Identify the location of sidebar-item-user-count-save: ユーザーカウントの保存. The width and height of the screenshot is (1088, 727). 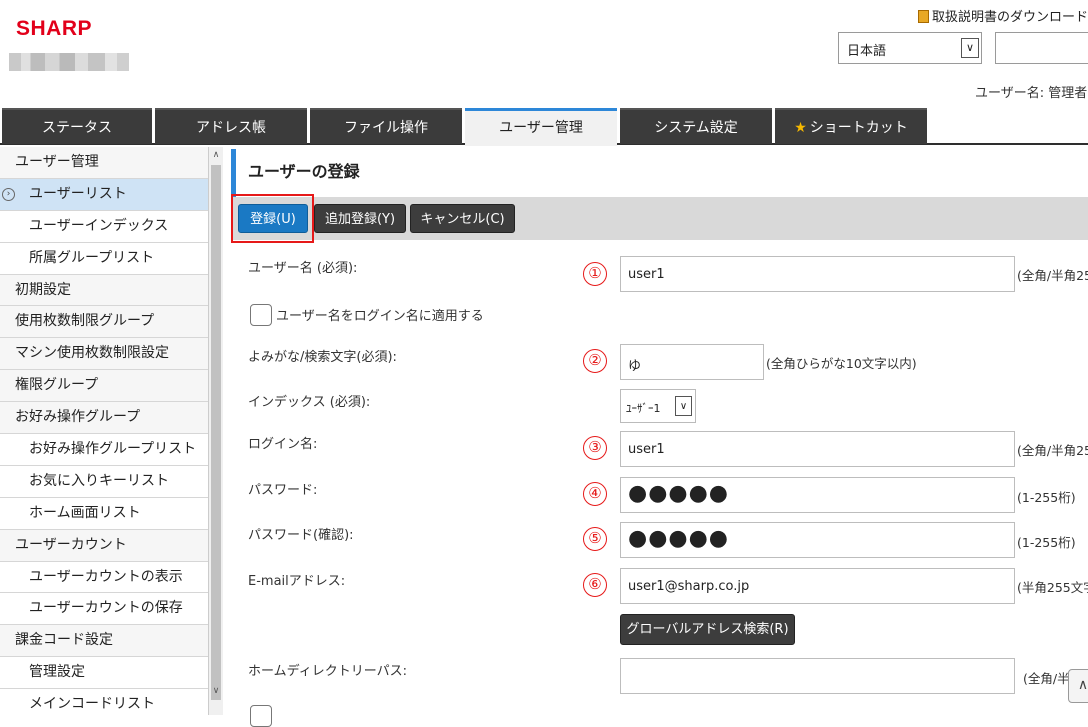
(104, 609).